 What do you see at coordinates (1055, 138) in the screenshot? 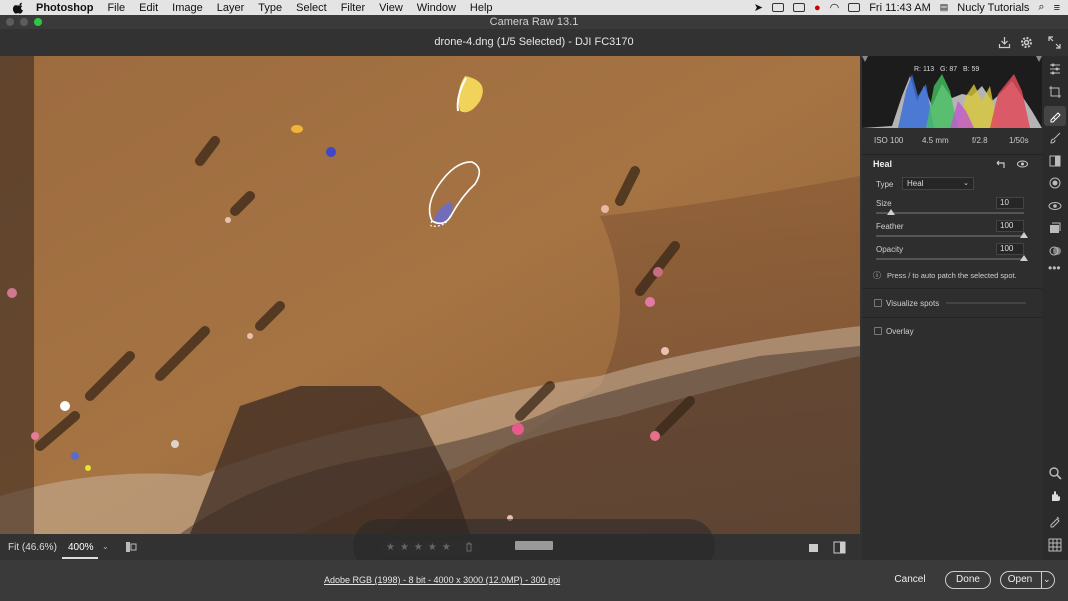
I see `brush-icon` at bounding box center [1055, 138].